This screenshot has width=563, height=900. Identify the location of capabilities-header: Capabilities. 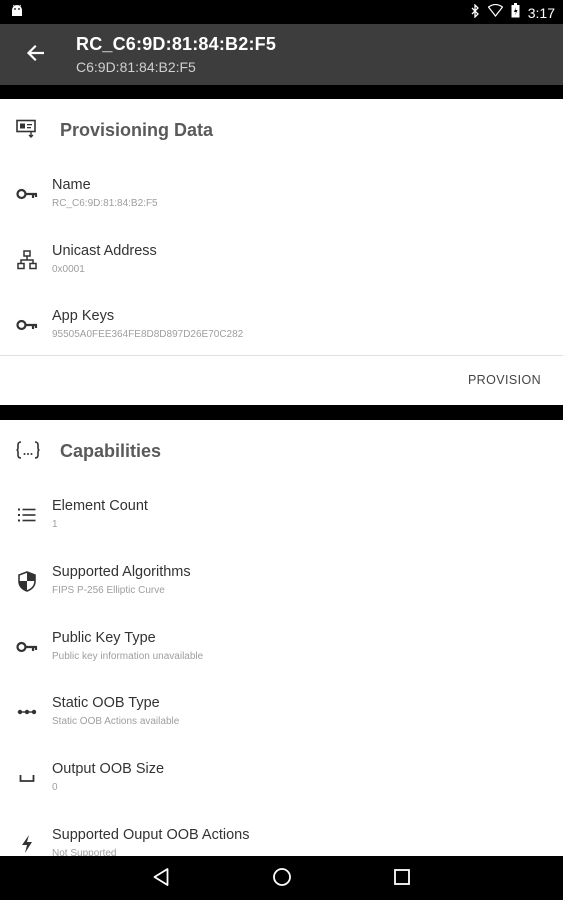
(281, 452).